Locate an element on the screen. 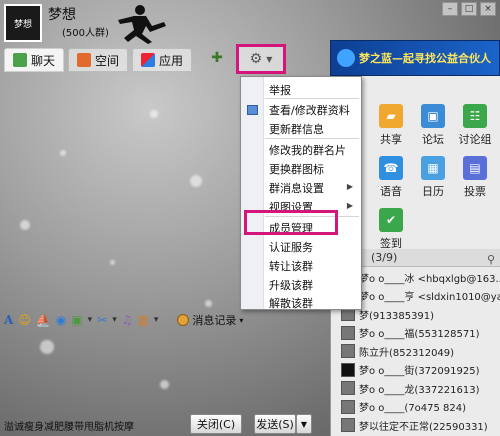 The image size is (500, 436). app-voice: ☎ 语音 is located at coordinates (391, 177).